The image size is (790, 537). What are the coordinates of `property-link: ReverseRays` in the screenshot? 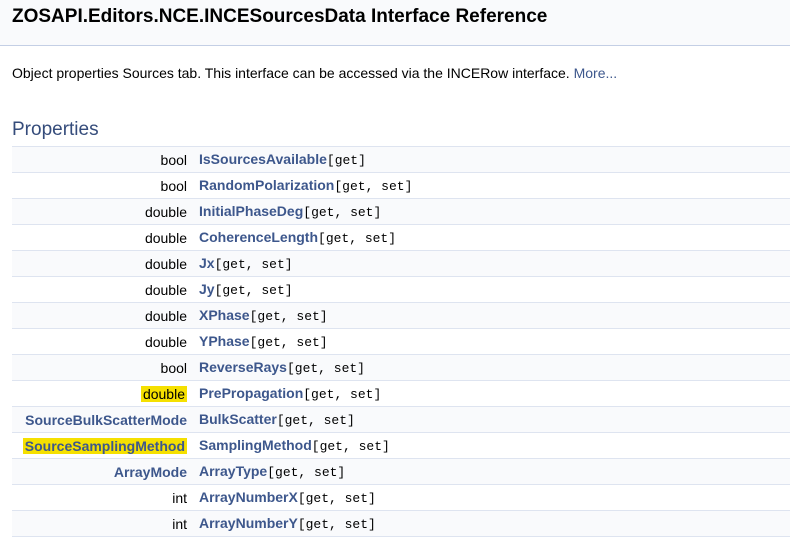 It's located at (243, 367).